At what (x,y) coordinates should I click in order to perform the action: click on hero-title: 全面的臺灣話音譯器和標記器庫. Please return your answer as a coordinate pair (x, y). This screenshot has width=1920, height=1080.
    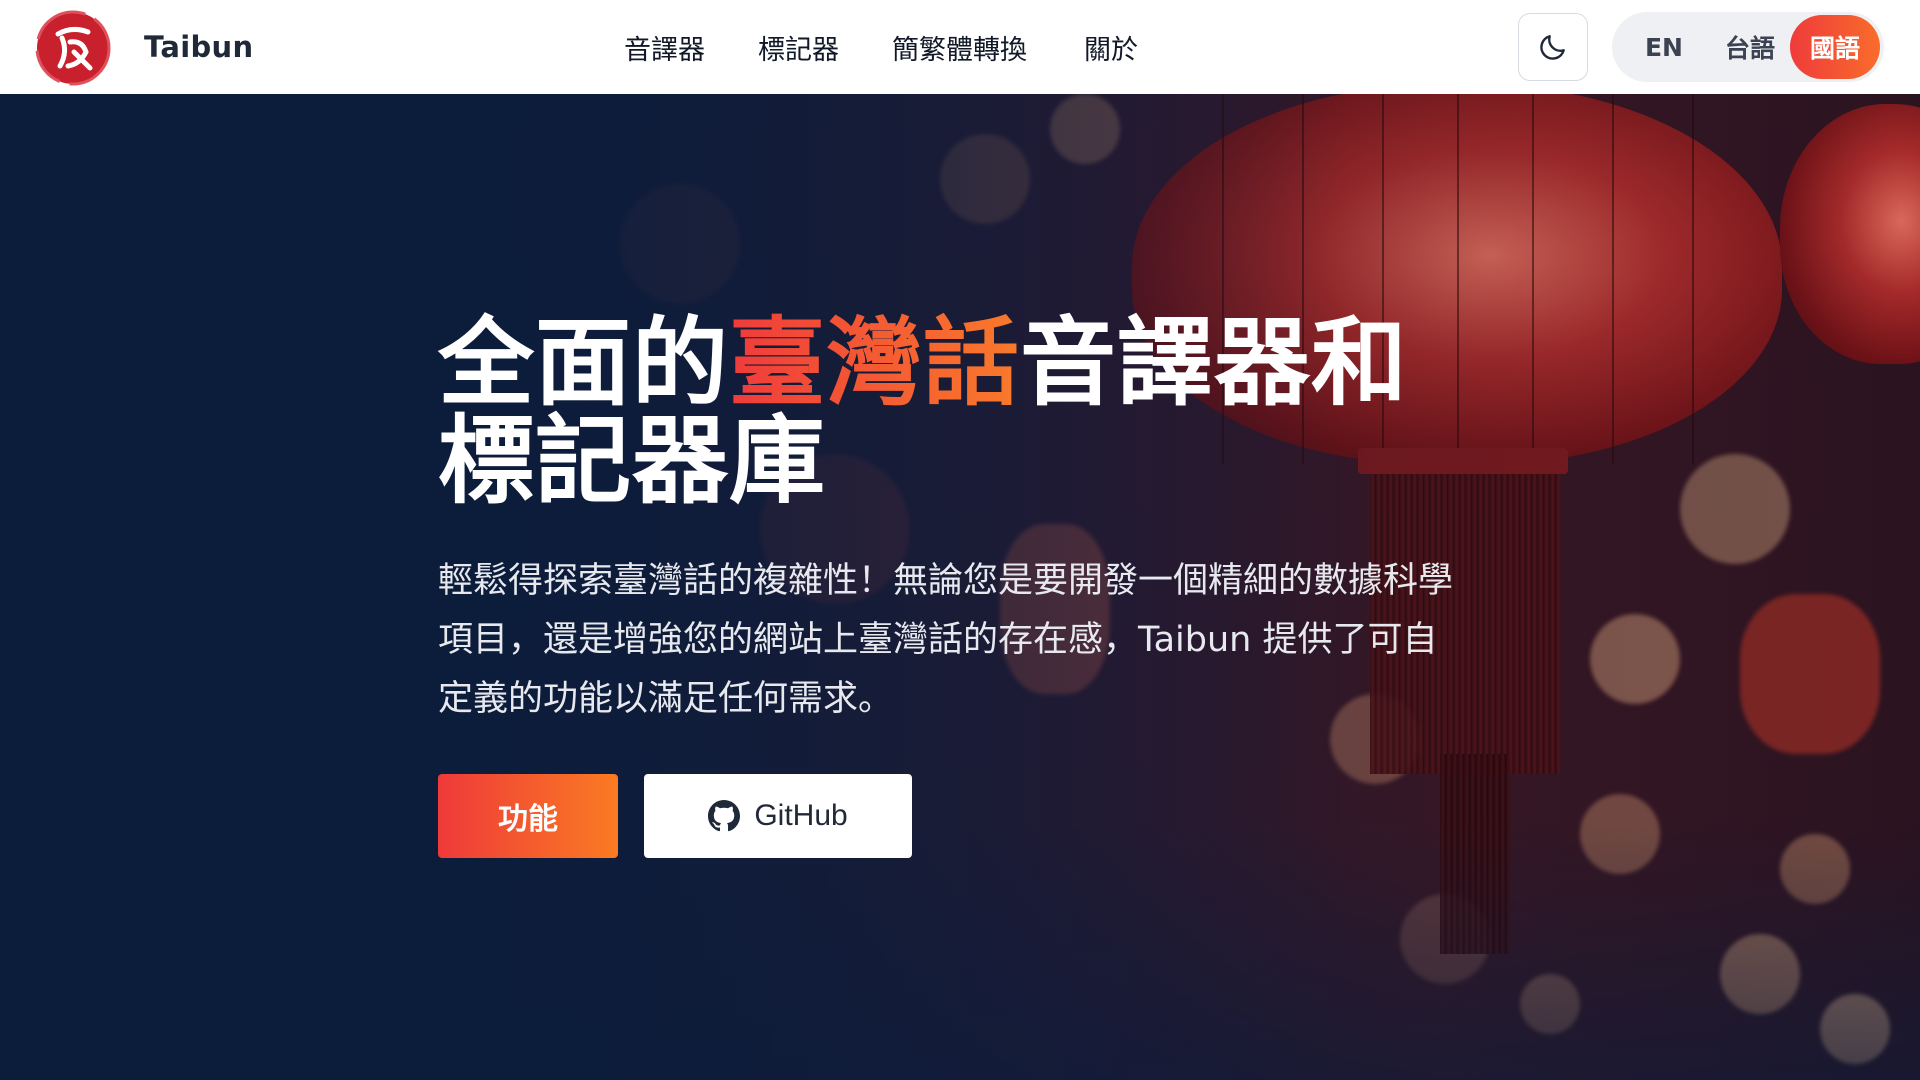
    Looking at the image, I should click on (958, 412).